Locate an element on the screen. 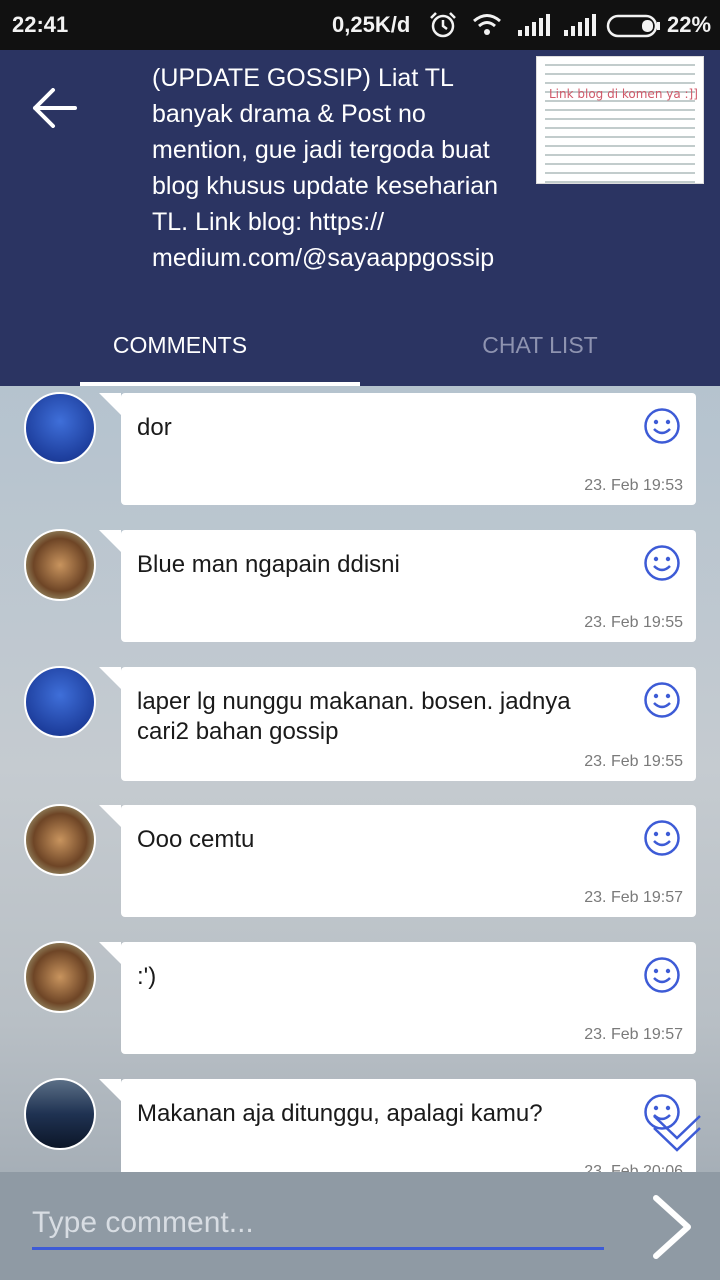 The image size is (720, 1280). comment-text: Blue man ngapain ddisni is located at coordinates (268, 564).